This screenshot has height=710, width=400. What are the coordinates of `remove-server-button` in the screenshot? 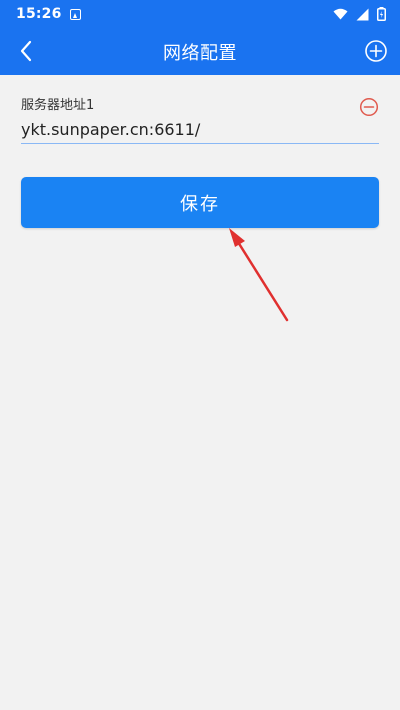 It's located at (369, 107).